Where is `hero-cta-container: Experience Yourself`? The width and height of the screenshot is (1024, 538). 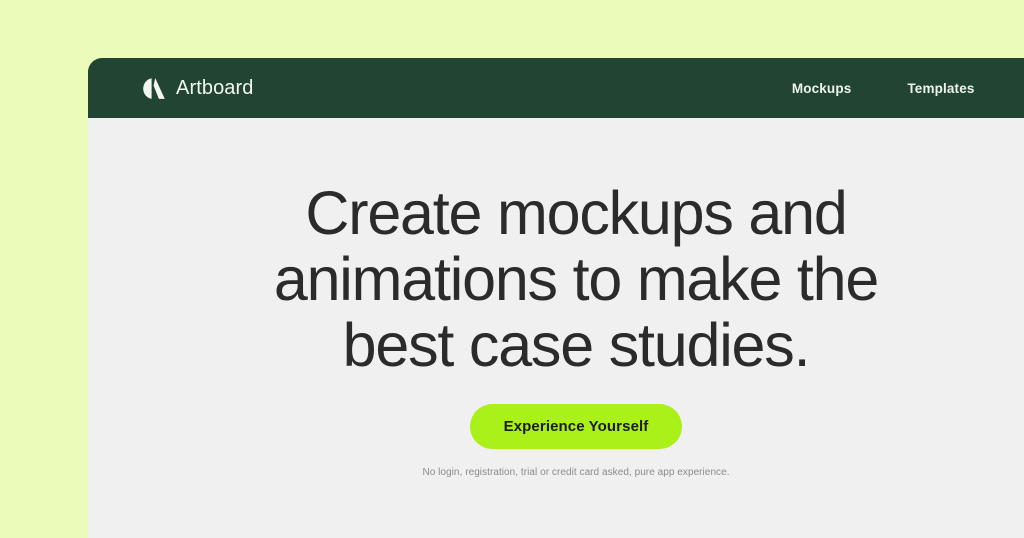 hero-cta-container: Experience Yourself is located at coordinates (556, 426).